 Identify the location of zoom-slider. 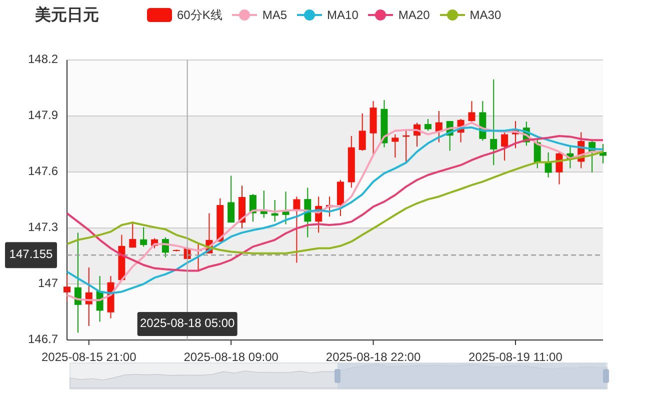
(339, 376).